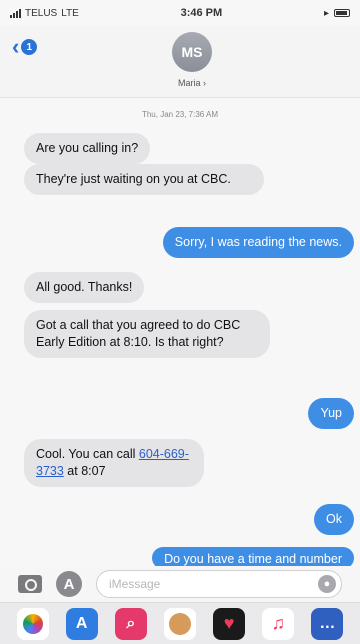  I want to click on message-bubble-incoming: Cool. You can call 604-669-3733 at 8:07, so click(114, 463).